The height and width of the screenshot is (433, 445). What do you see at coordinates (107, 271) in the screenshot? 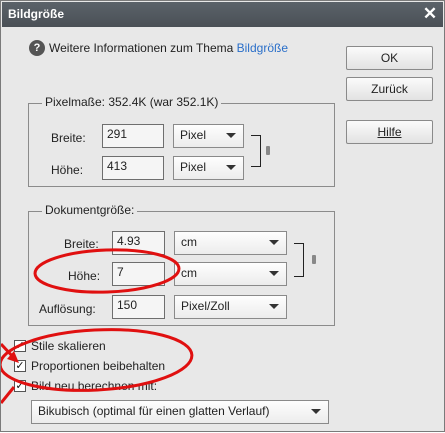
I see `annotation-ellipse-height` at bounding box center [107, 271].